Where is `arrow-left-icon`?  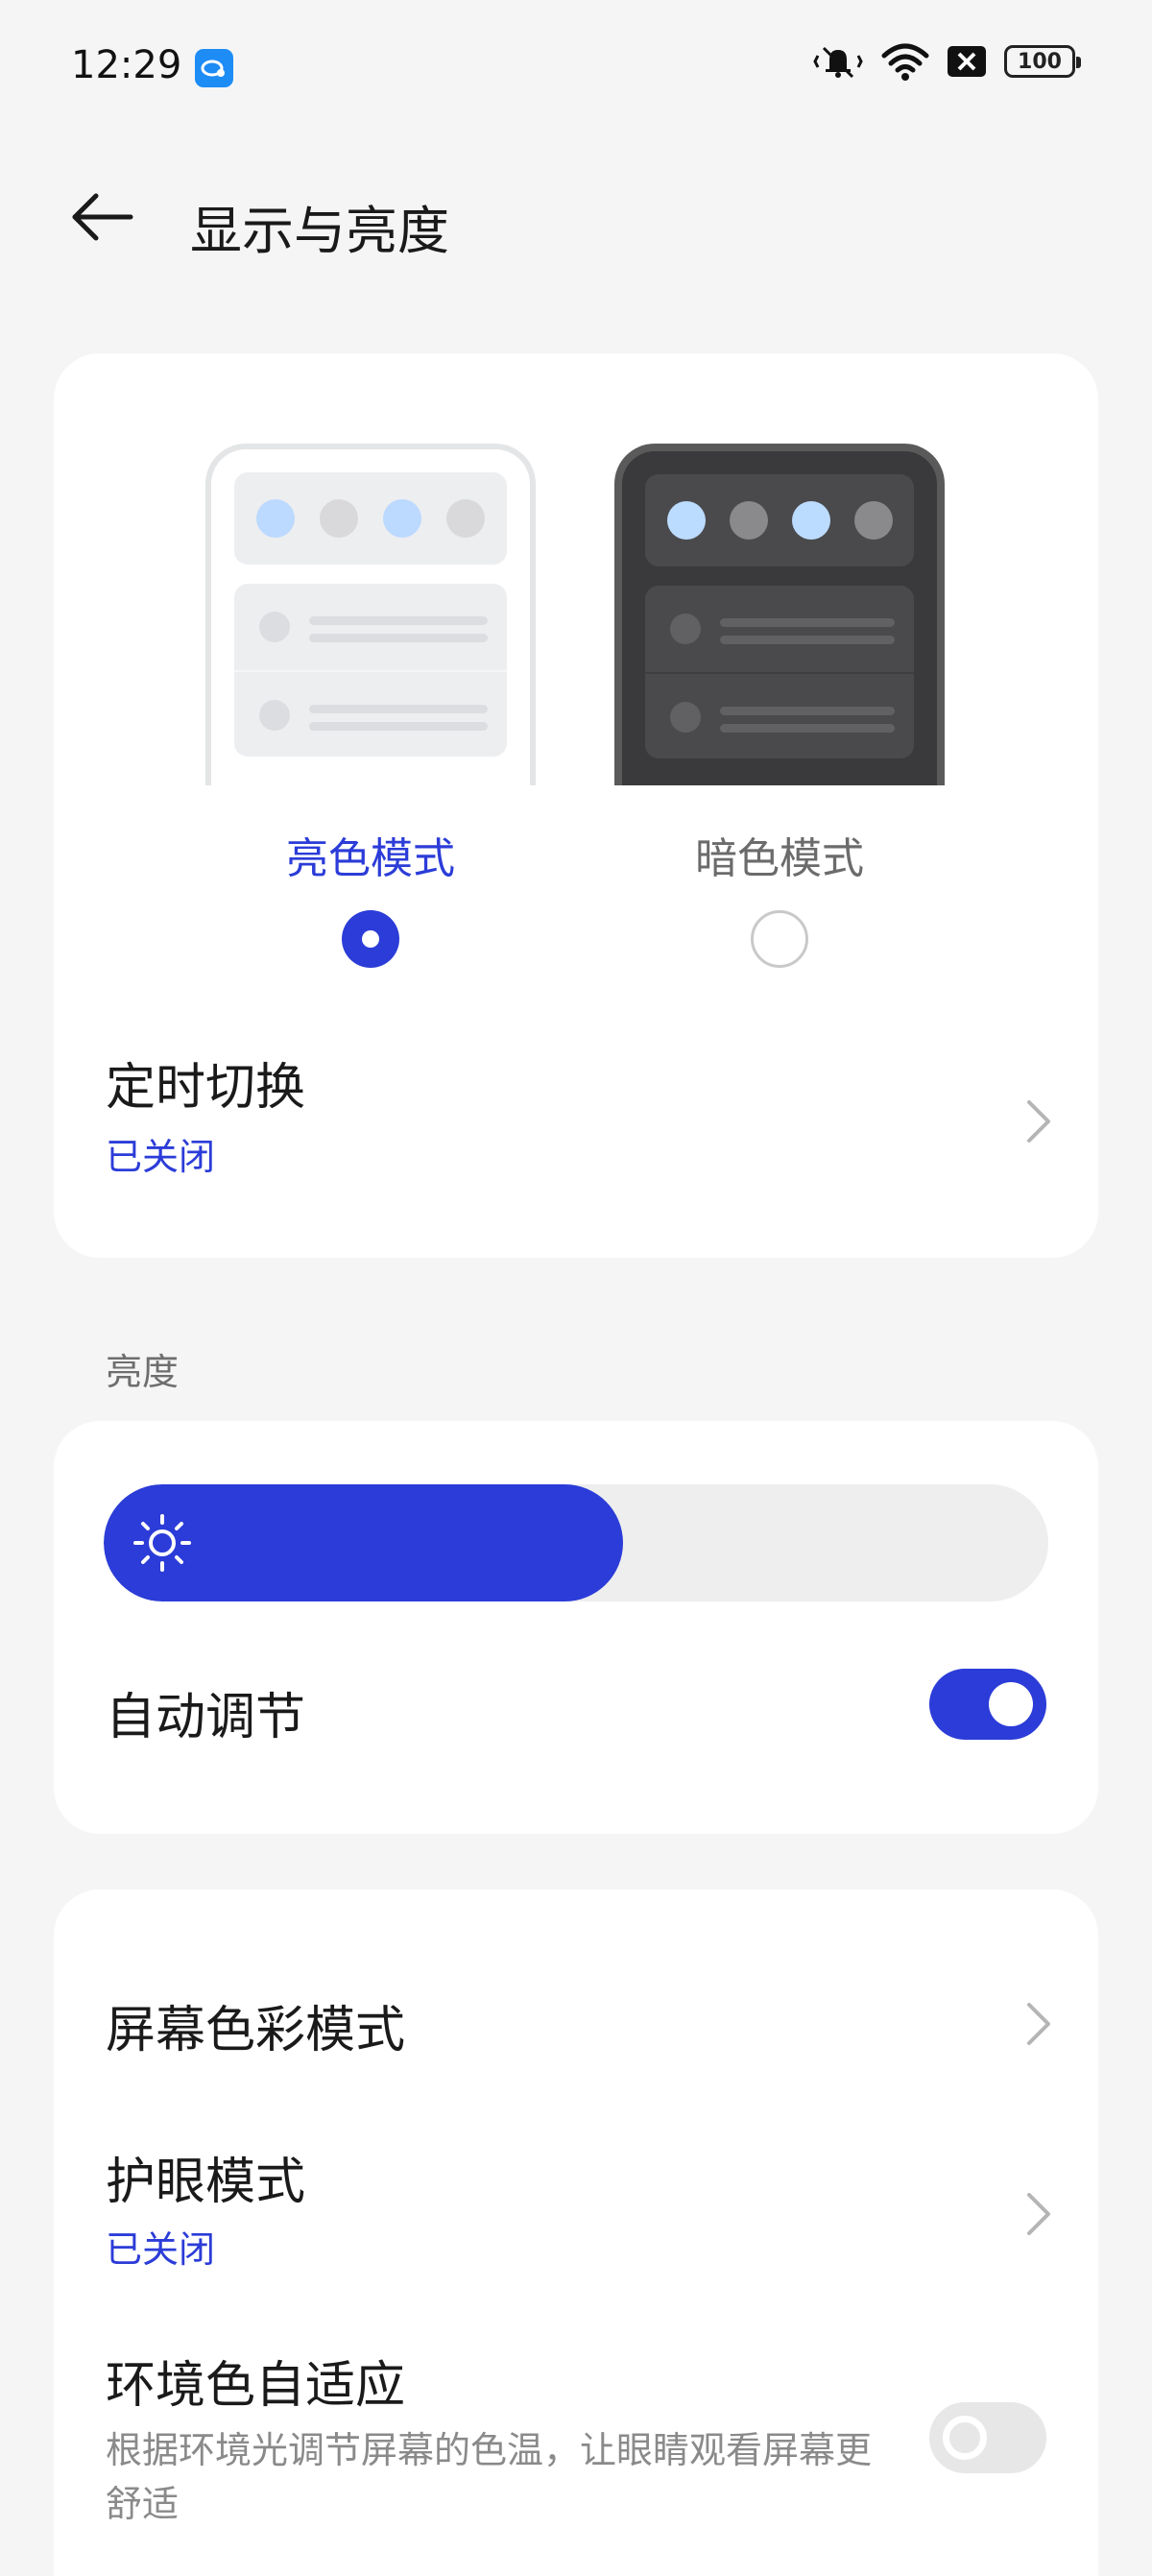
arrow-left-icon is located at coordinates (102, 217).